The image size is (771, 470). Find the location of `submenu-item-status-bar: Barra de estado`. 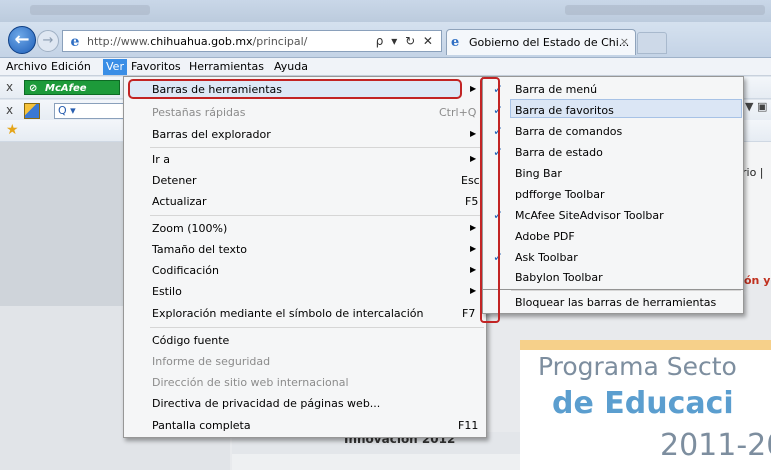

submenu-item-status-bar: Barra de estado is located at coordinates (559, 152).